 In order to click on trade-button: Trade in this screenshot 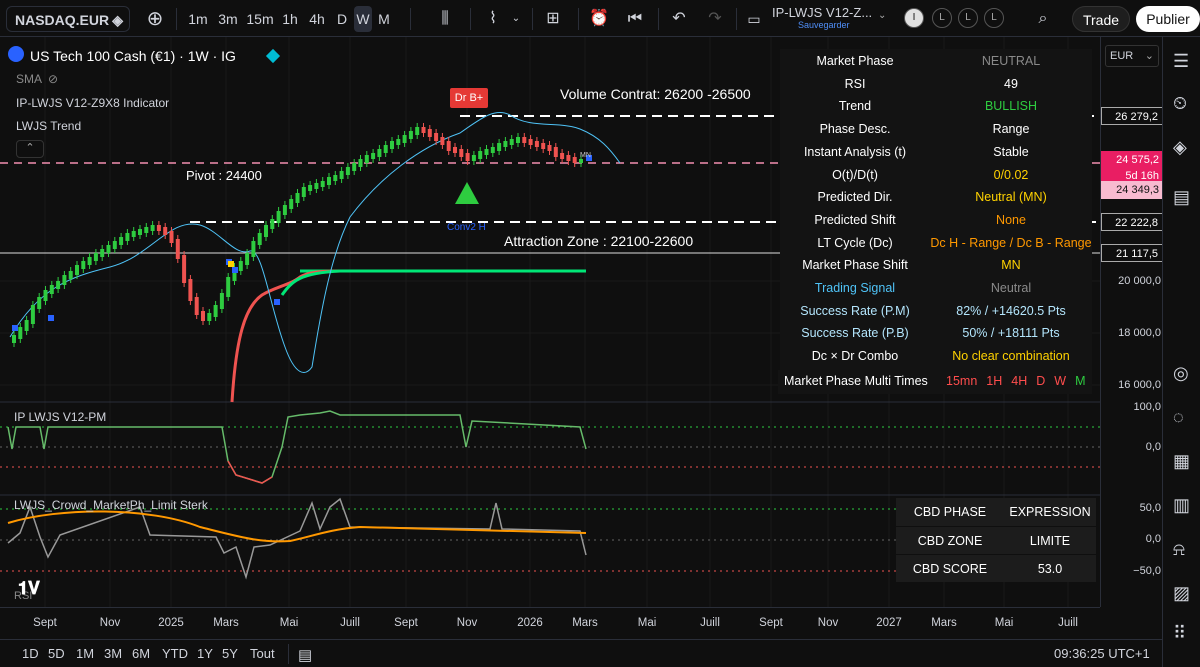, I will do `click(1101, 19)`.